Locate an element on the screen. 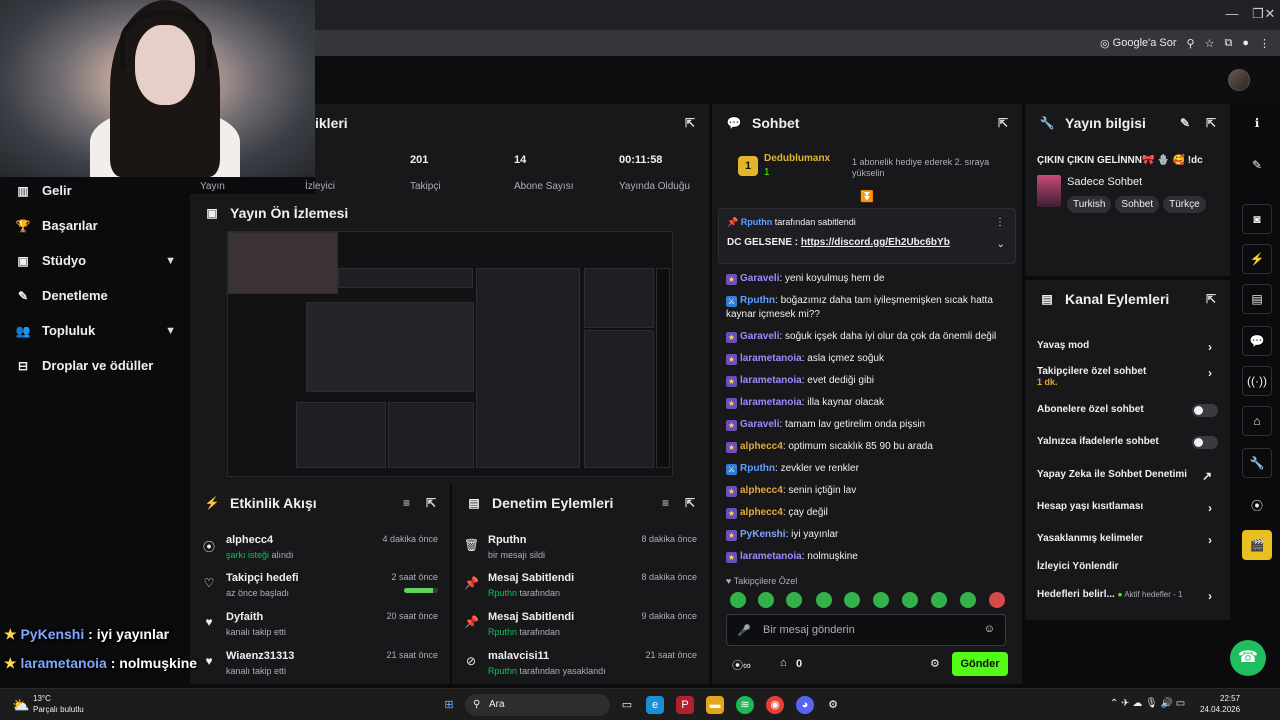 The width and height of the screenshot is (1280, 720). microphone-icon: 🎤 is located at coordinates (744, 630).